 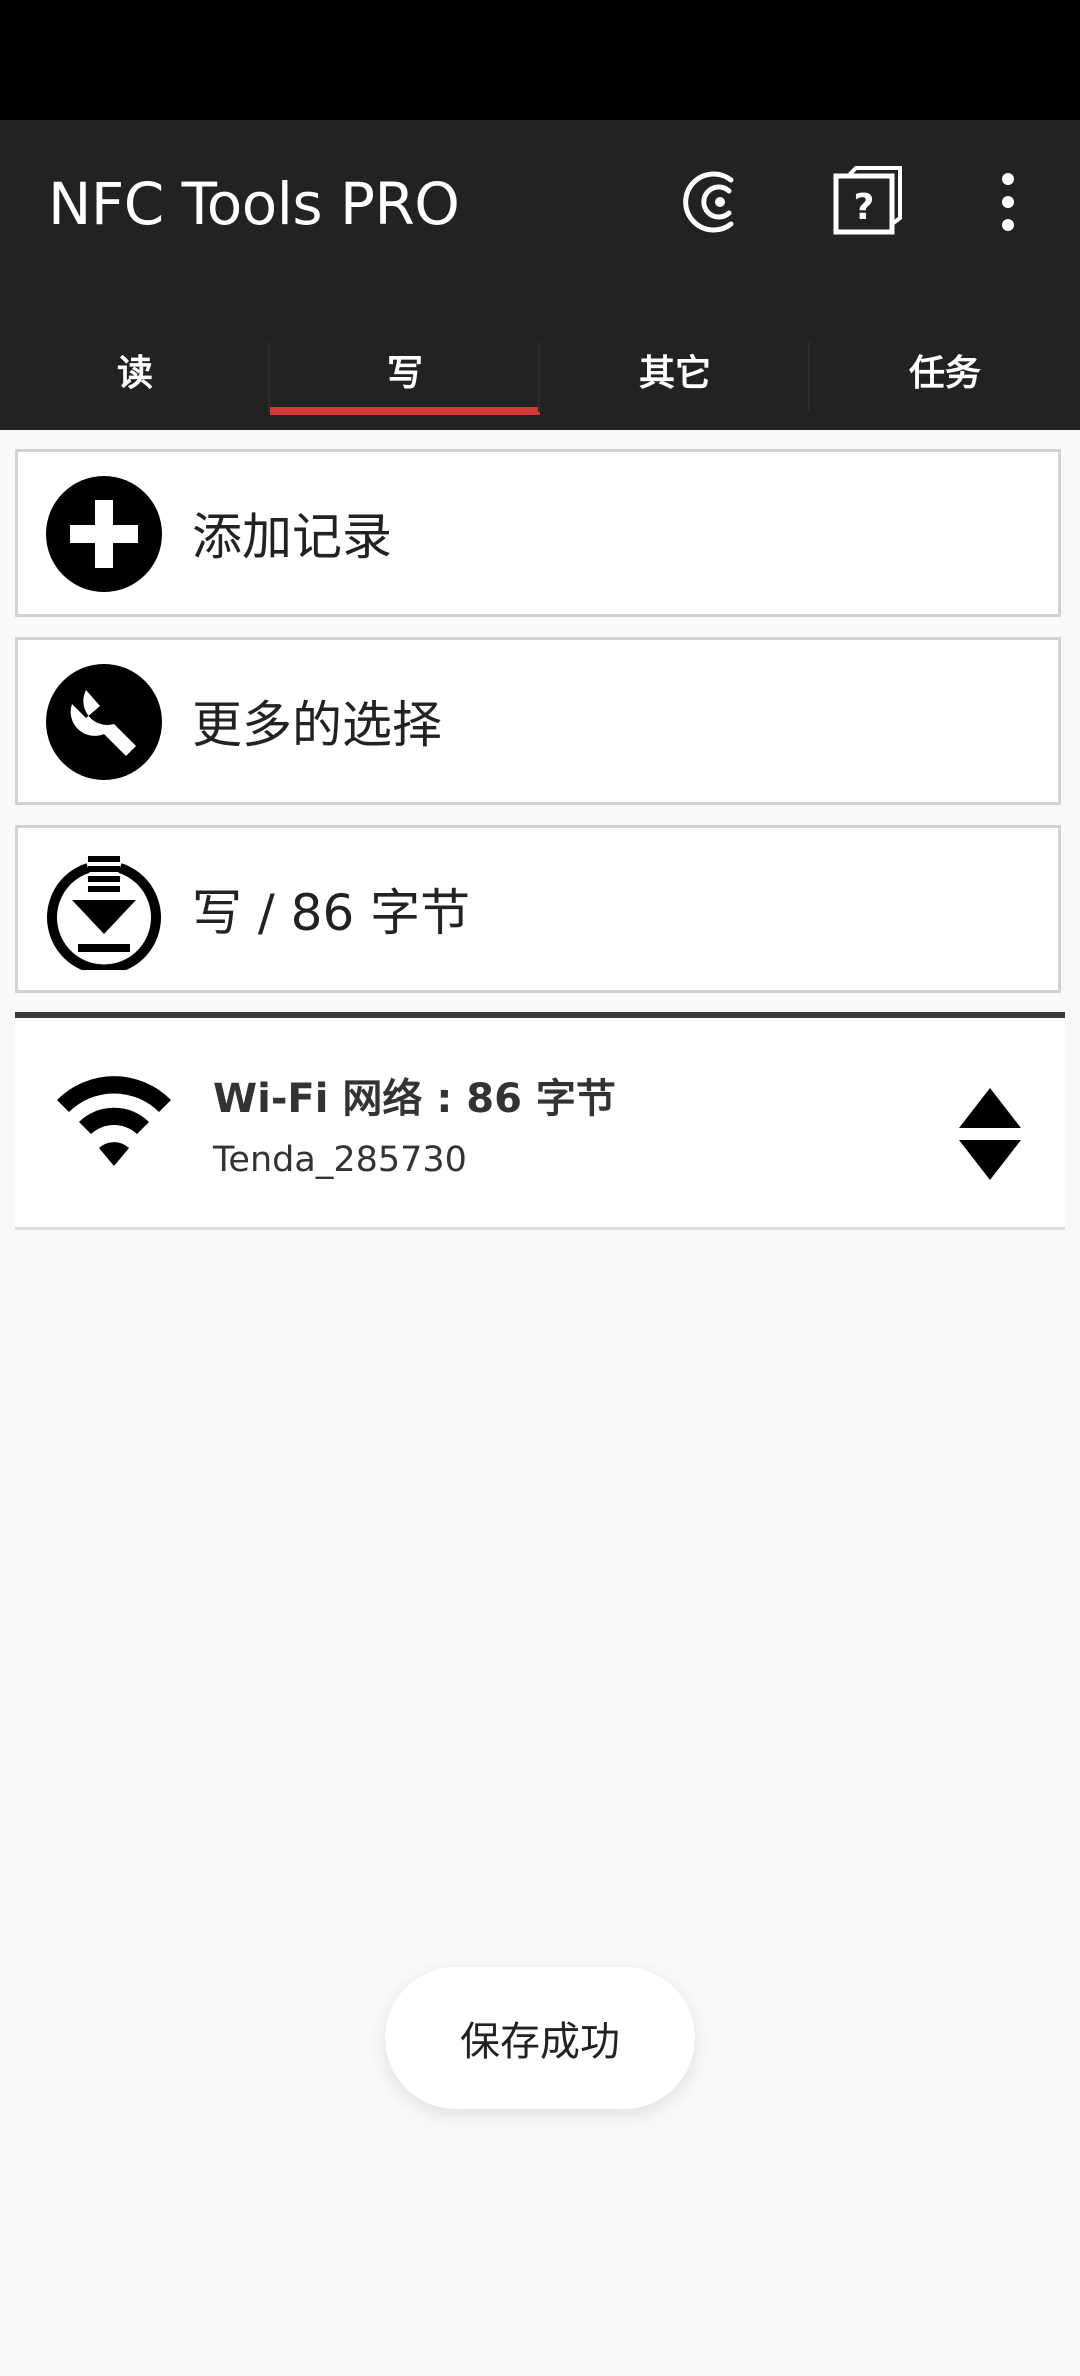 I want to click on tab-tasks: 任务, so click(x=945, y=370).